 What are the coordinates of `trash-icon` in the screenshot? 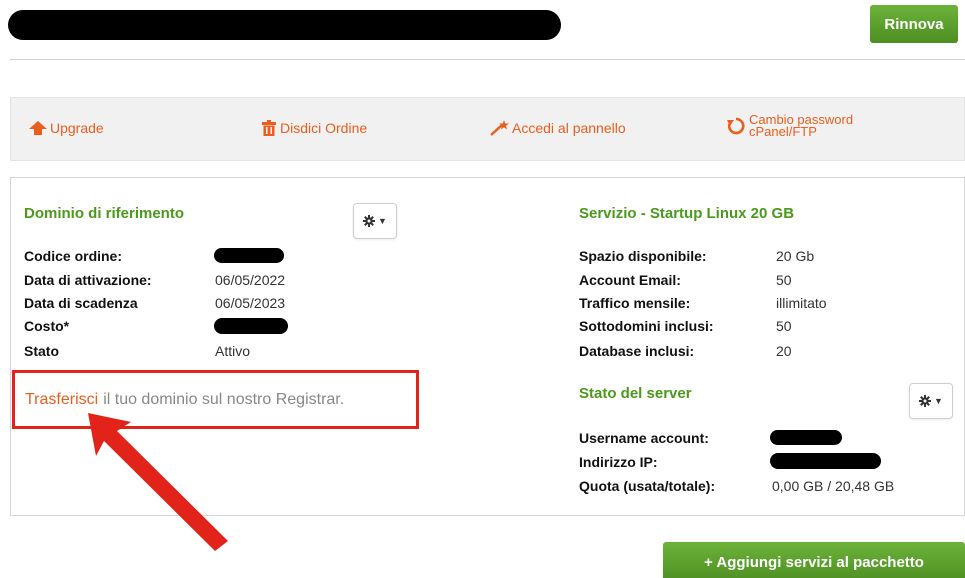 It's located at (269, 128).